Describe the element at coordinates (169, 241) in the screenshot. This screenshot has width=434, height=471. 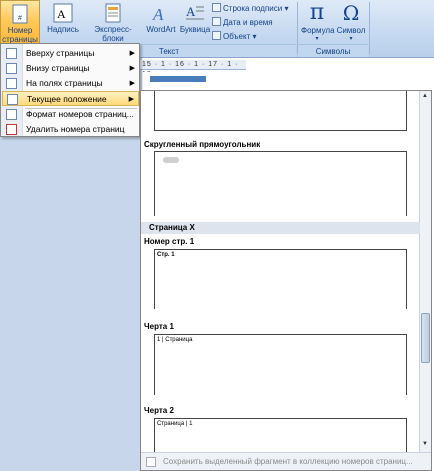
I see `item-title-page-number: Номер стр. 1` at that location.